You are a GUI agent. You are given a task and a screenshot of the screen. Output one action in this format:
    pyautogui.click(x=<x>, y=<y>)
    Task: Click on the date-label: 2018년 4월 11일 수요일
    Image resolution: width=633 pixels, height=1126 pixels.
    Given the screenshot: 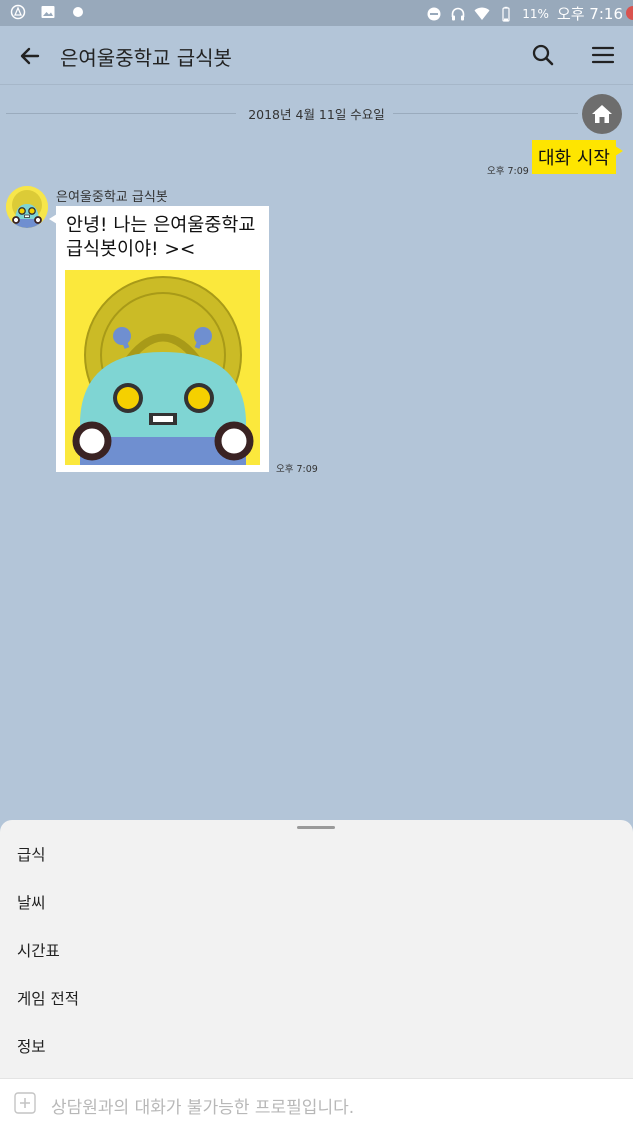 What is the action you would take?
    pyautogui.click(x=316, y=114)
    